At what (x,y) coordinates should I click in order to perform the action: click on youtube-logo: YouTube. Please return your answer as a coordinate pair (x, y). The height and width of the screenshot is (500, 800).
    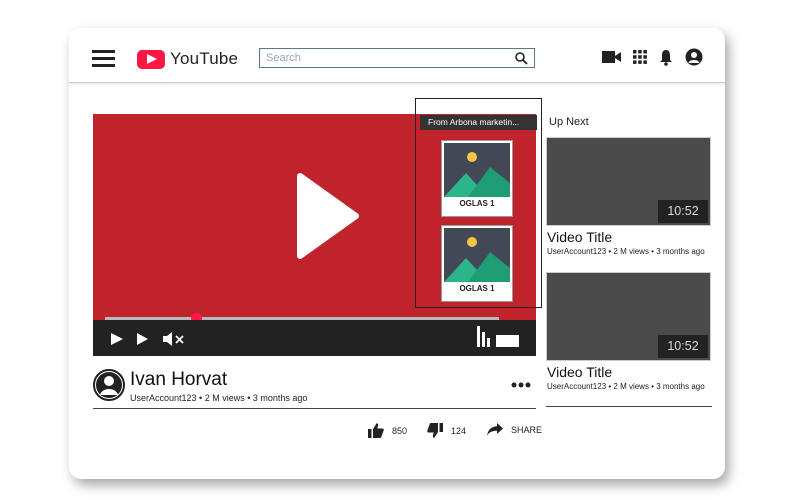
    Looking at the image, I should click on (187, 59).